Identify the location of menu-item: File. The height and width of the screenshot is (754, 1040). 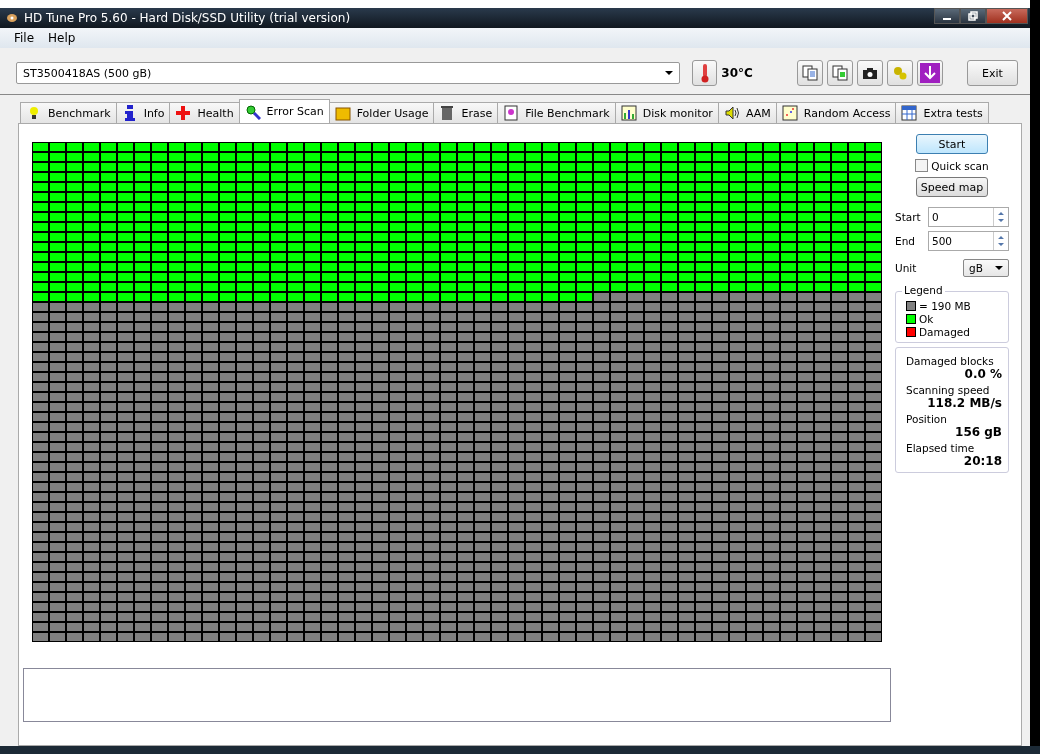
(24, 38).